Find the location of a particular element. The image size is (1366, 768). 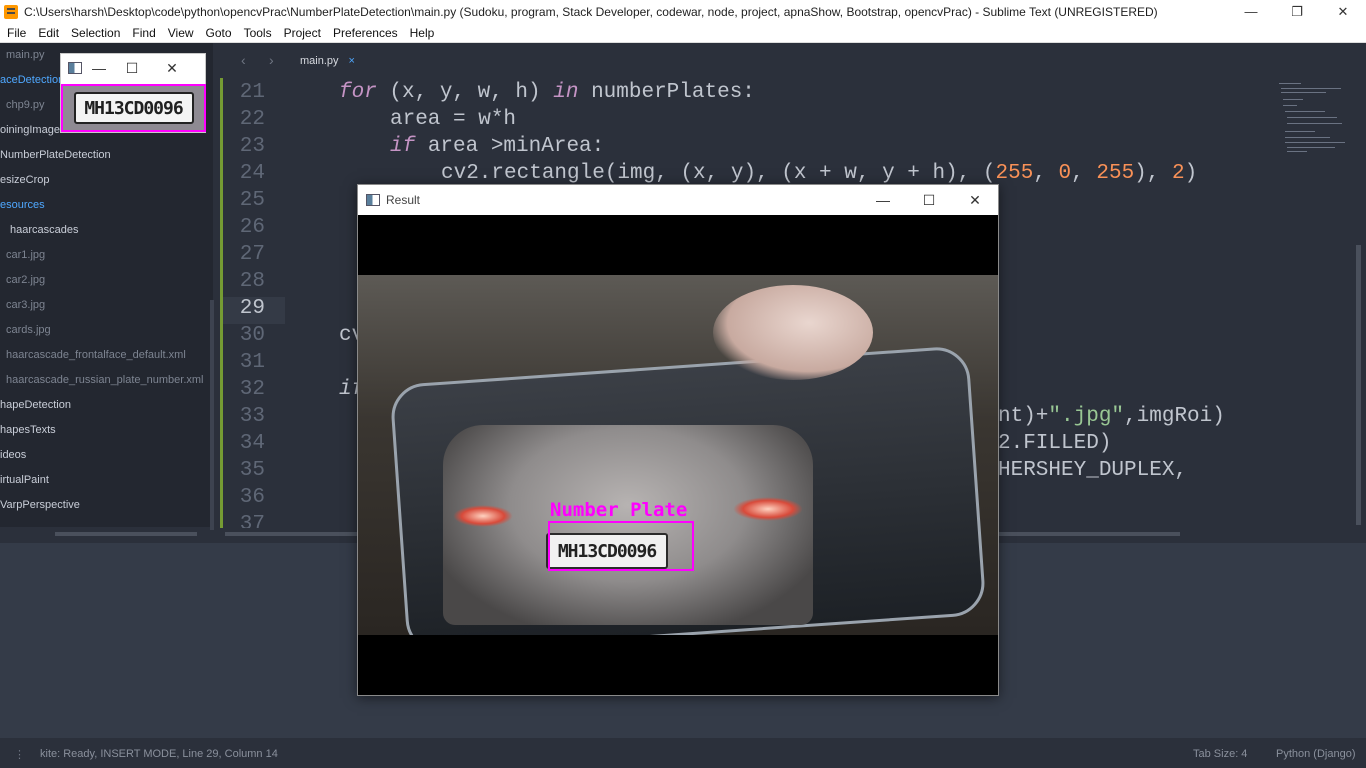

vertical-scrollbar is located at coordinates (1358, 385).